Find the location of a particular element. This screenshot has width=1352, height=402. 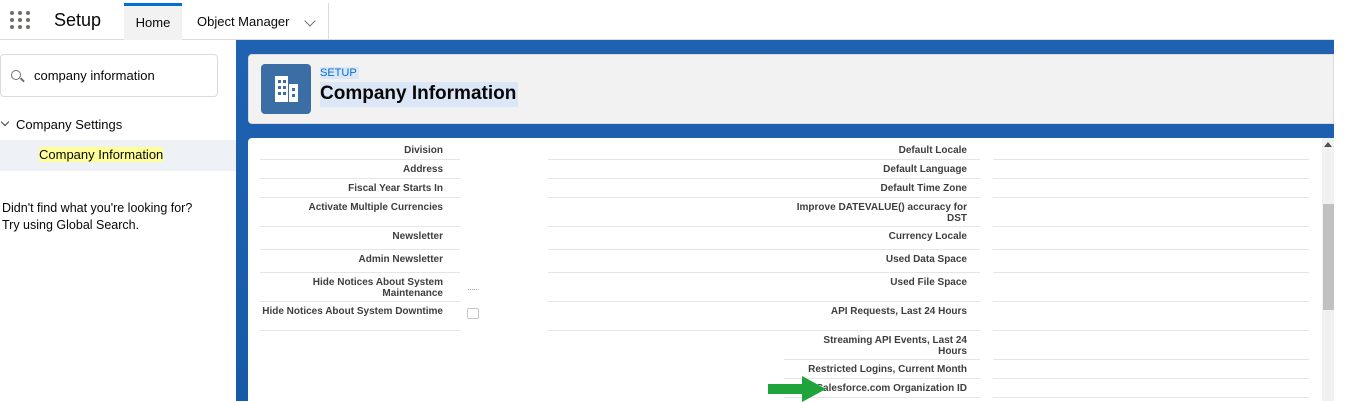

field-label-hide-notices-maintenance: Hide Notices About System Maintenance is located at coordinates (377, 288).